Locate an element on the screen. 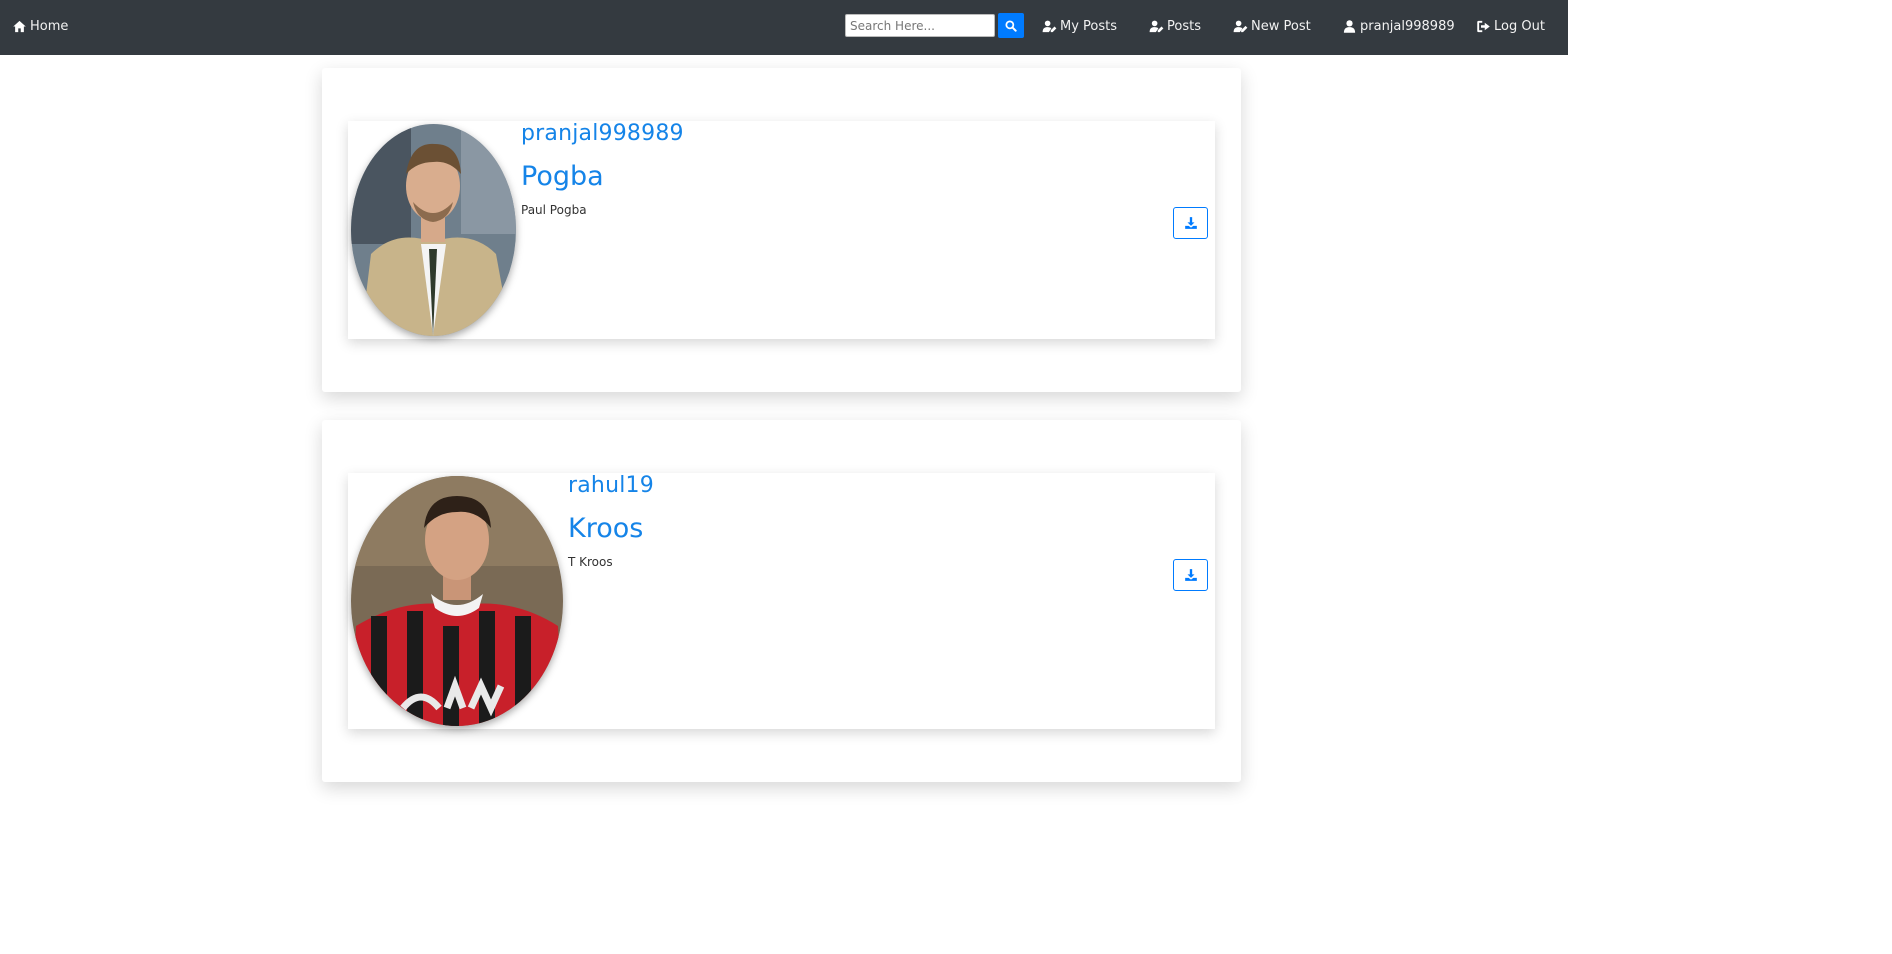 Image resolution: width=1892 pixels, height=954 pixels. nav-my-posts-label: My Posts is located at coordinates (1089, 26).